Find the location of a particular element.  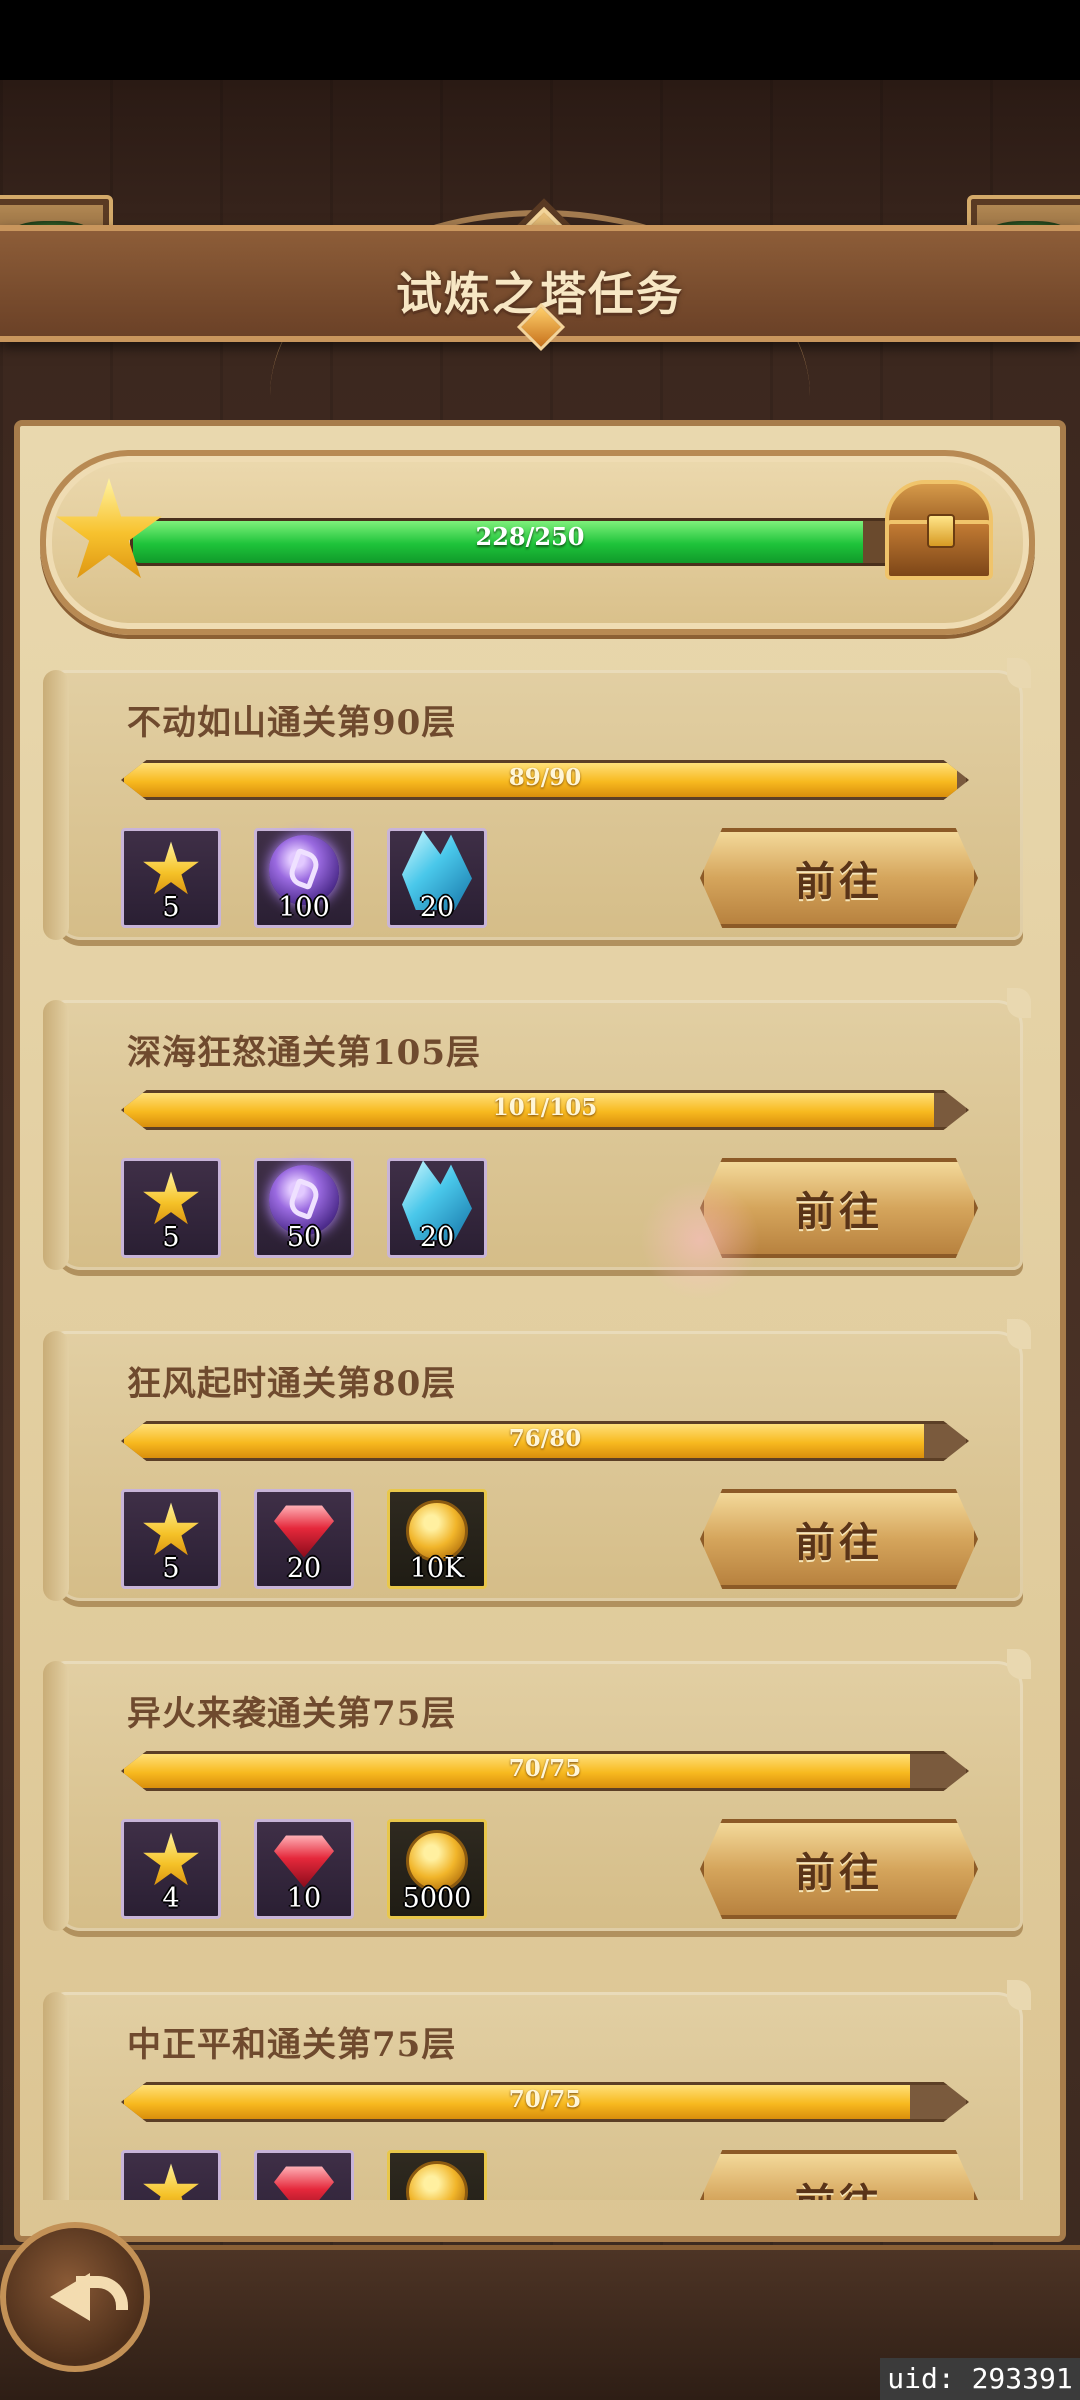

lock-icon is located at coordinates (941, 531).